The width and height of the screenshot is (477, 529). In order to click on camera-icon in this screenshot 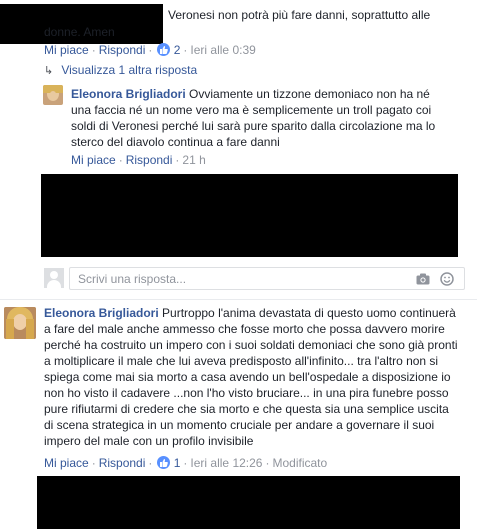, I will do `click(423, 280)`.